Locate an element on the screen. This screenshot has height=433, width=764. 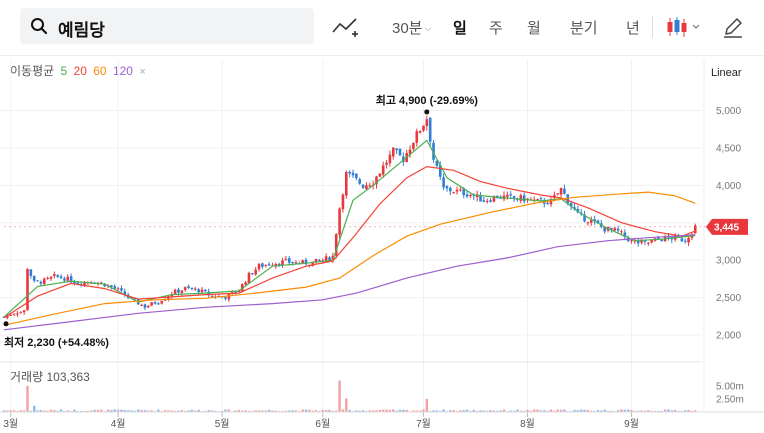
volume-bars is located at coordinates (349, 396).